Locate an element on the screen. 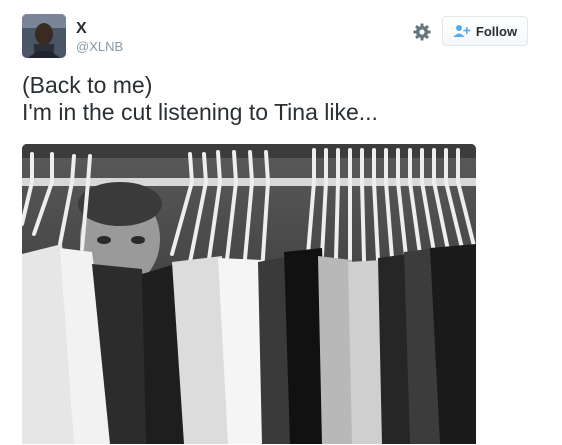 The image size is (562, 445). avatar is located at coordinates (44, 36).